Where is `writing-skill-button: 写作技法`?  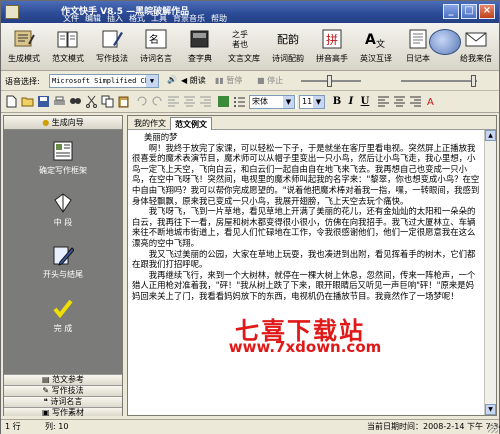 writing-skill-button: 写作技法 is located at coordinates (112, 48).